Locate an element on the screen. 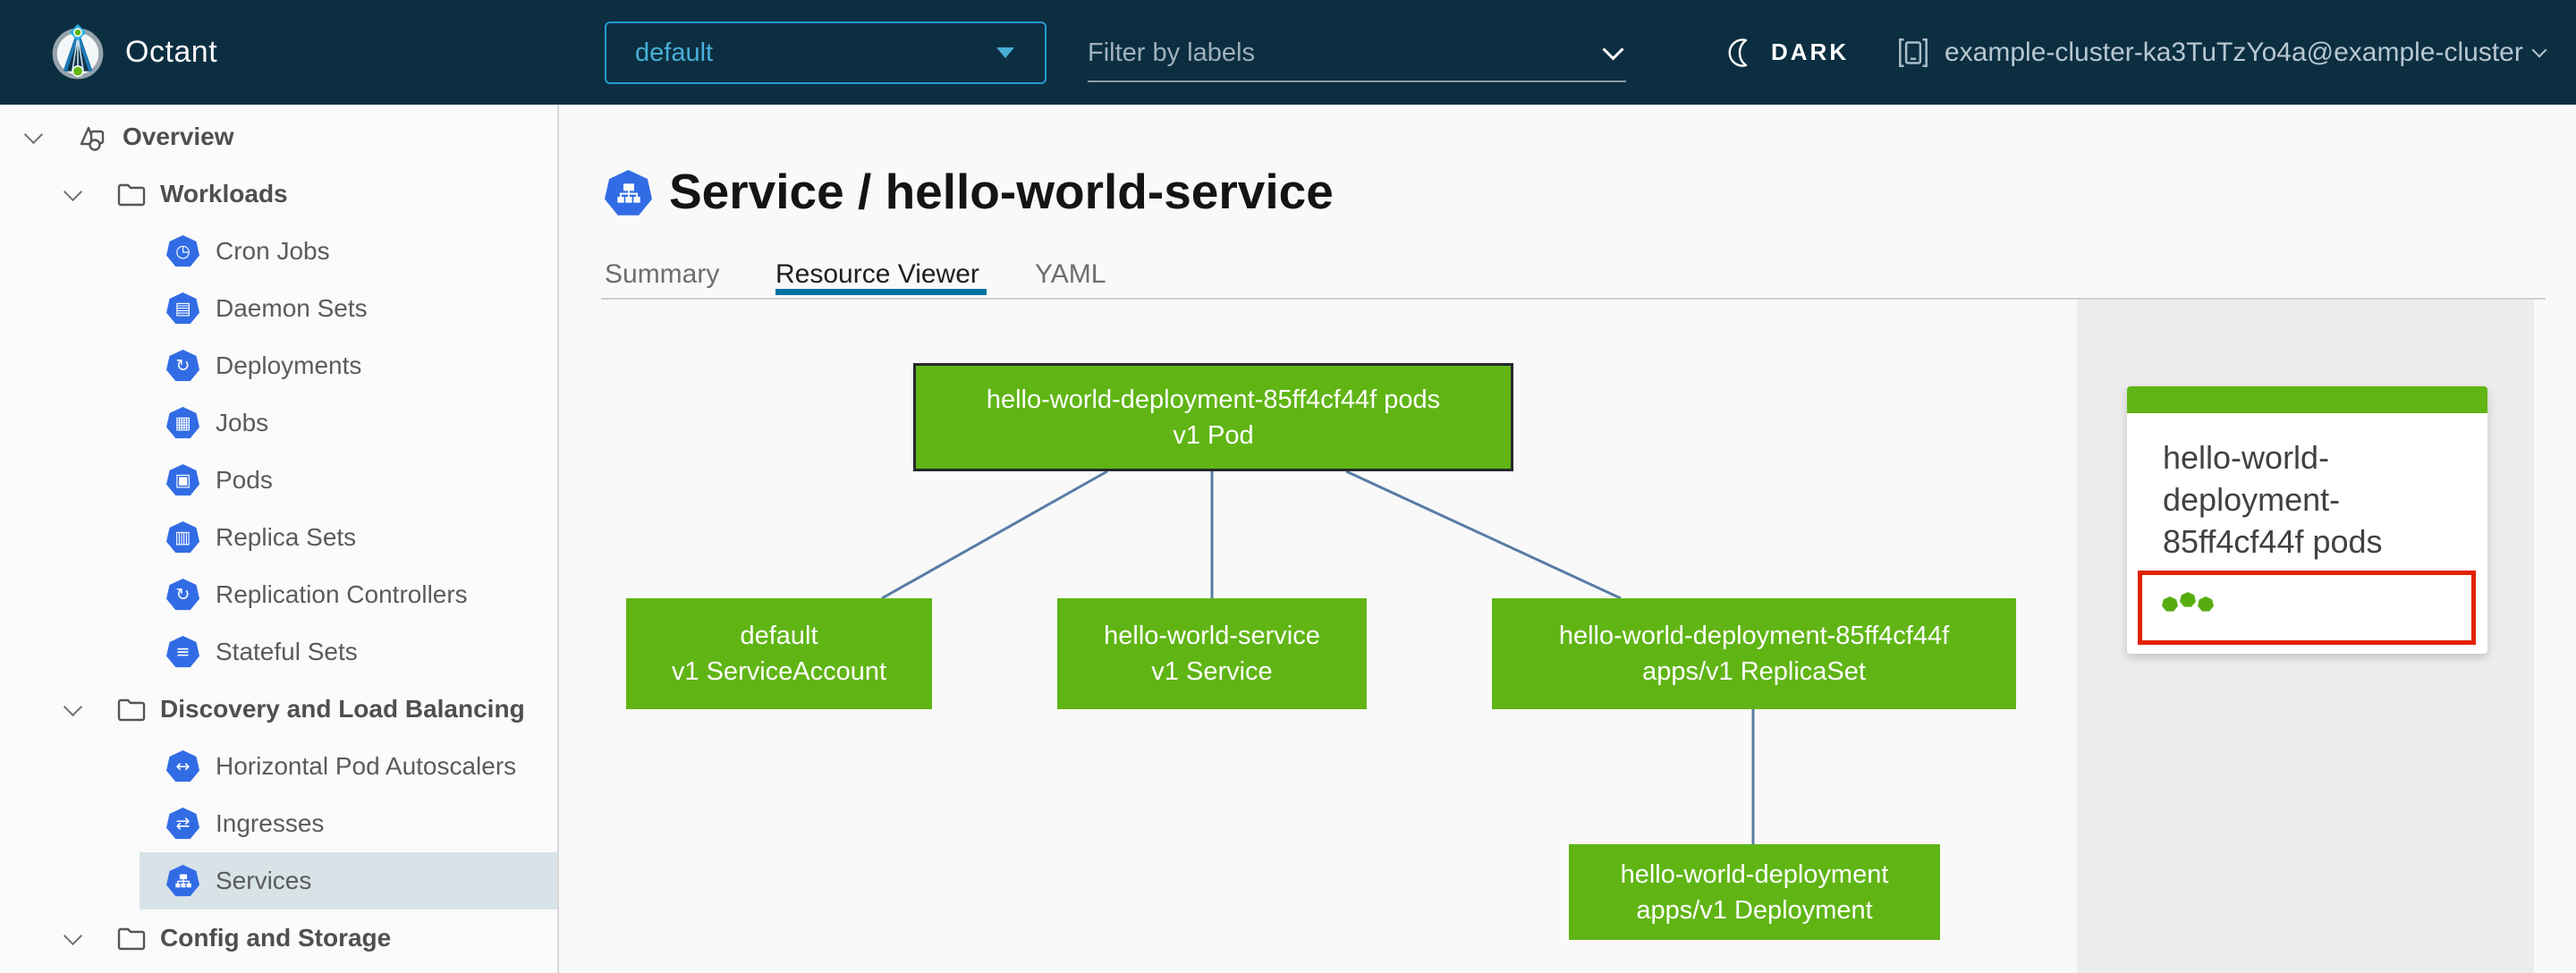 The width and height of the screenshot is (2576, 973). sidebar-item-overview: Overview is located at coordinates (278, 136).